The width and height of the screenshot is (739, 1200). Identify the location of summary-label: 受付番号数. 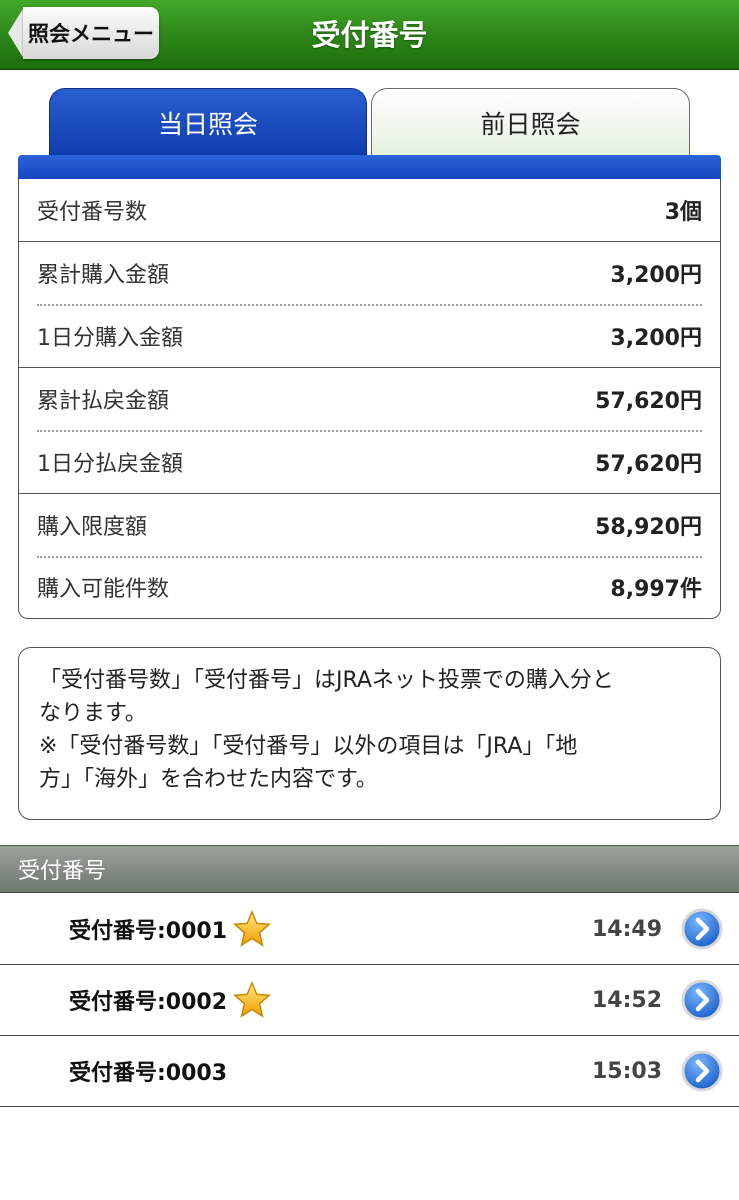
(92, 212).